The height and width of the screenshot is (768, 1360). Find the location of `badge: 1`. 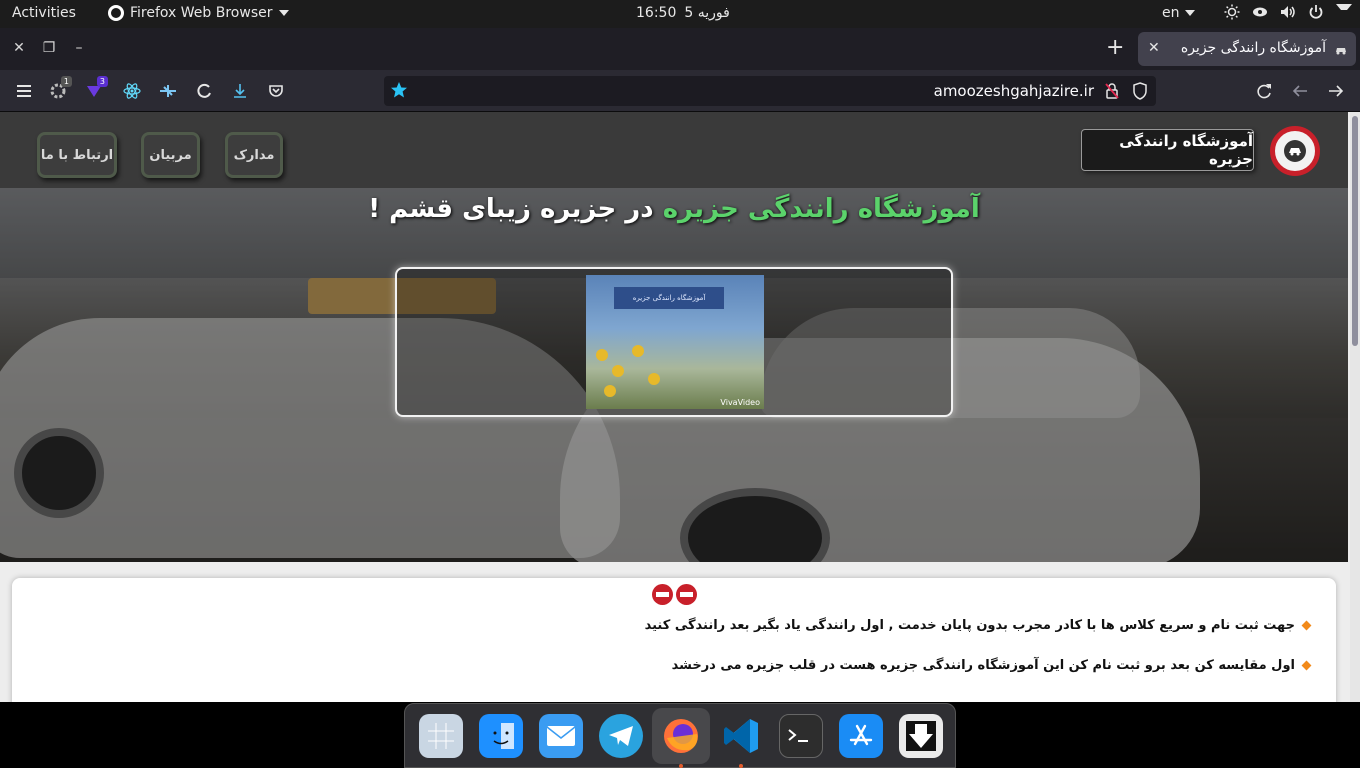

badge: 1 is located at coordinates (66, 81).